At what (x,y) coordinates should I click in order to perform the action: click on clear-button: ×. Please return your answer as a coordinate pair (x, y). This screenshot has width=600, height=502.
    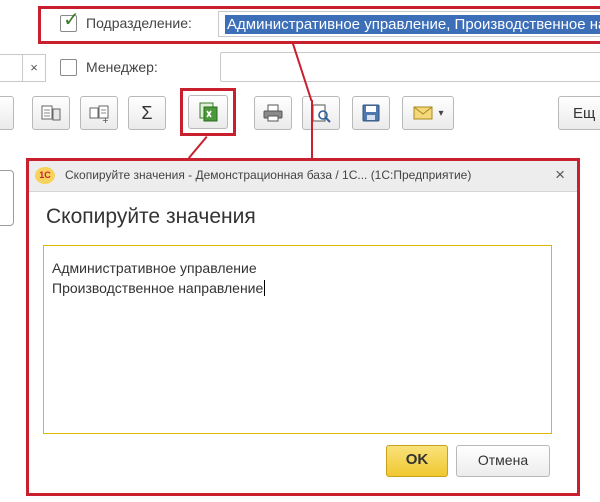
    Looking at the image, I should click on (34, 68).